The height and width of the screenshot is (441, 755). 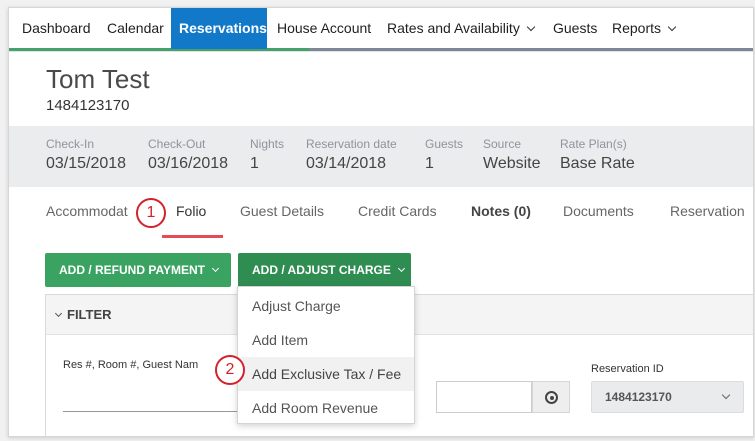 I want to click on summary-value: 03/16/2018, so click(x=188, y=163).